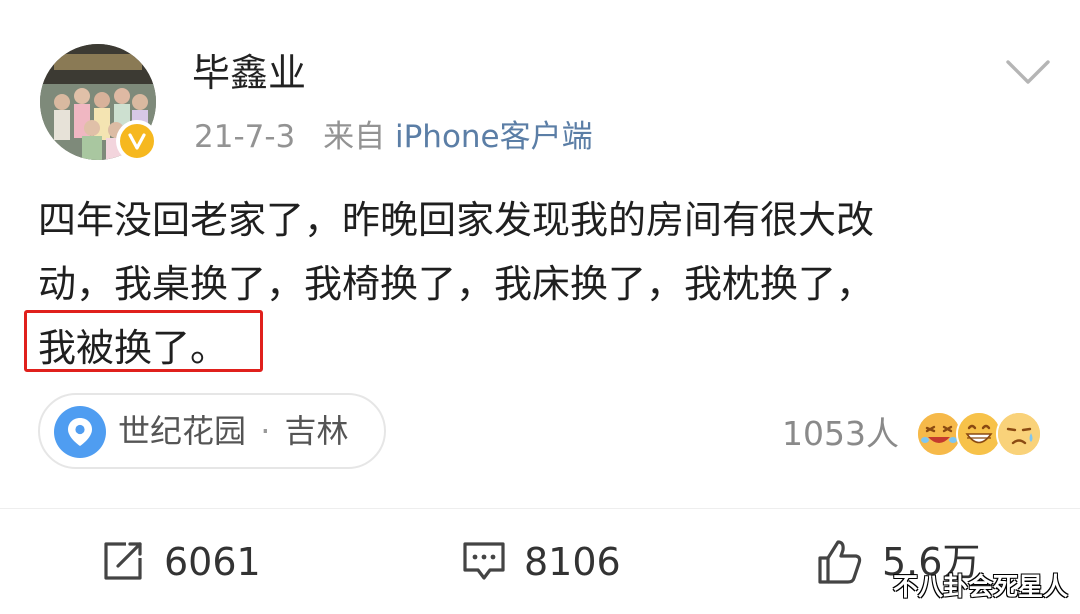 The image size is (1080, 614). What do you see at coordinates (182, 431) in the screenshot?
I see `location-place: 世纪花园` at bounding box center [182, 431].